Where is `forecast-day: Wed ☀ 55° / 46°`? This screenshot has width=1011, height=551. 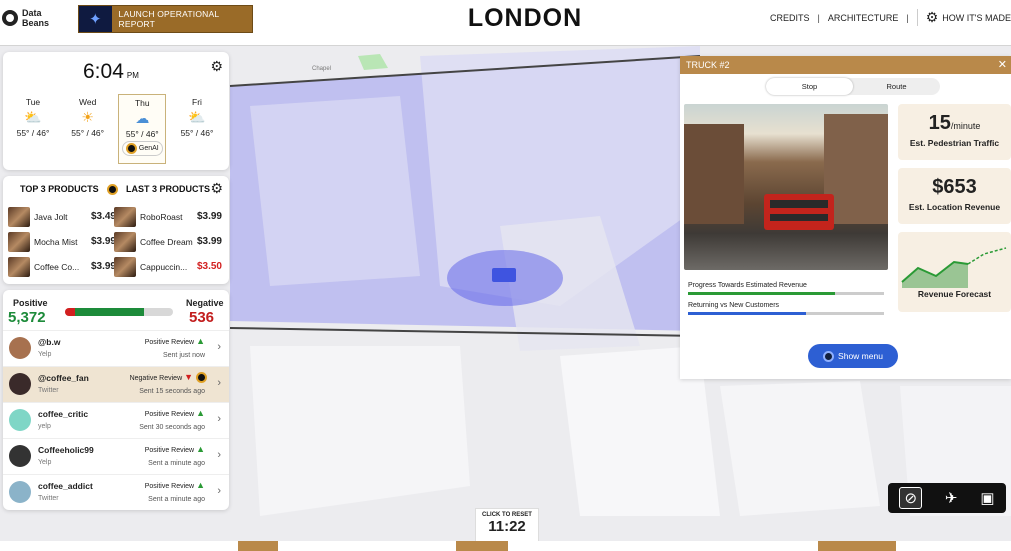 forecast-day: Wed ☀ 55° / 46° is located at coordinates (88, 129).